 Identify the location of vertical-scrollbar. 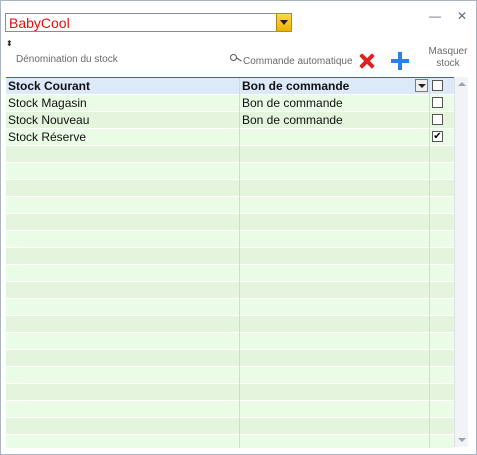
(461, 262).